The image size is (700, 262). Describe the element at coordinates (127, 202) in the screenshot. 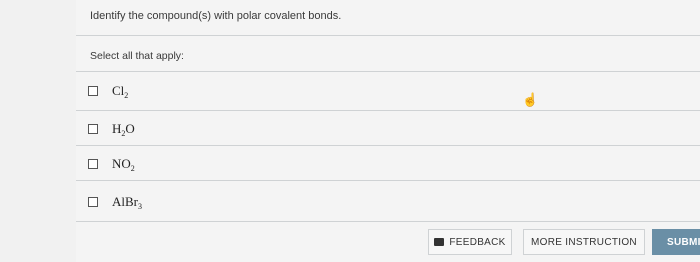

I see `formula: AlBr3` at that location.